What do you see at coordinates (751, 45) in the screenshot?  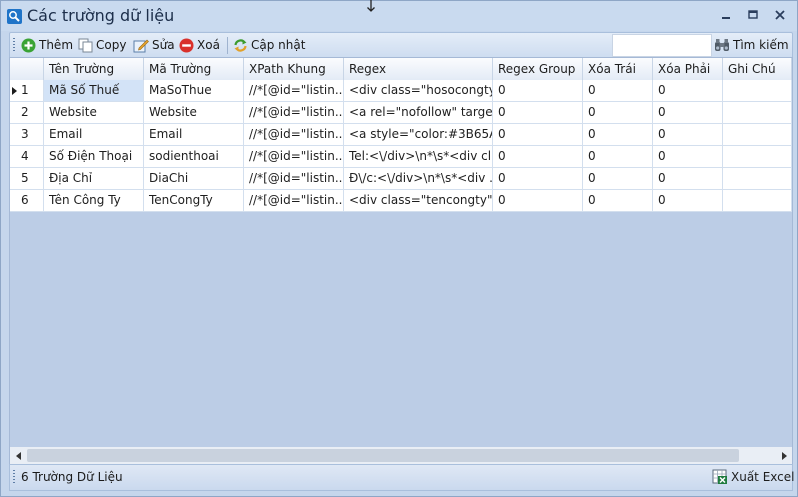 I see `search-button: Tìm kiếm` at bounding box center [751, 45].